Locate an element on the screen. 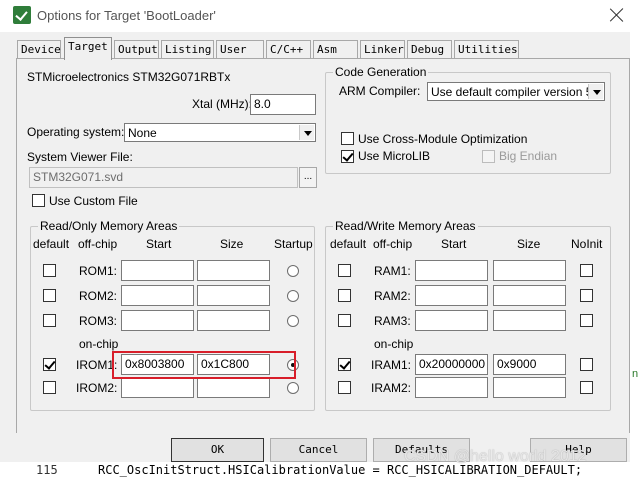 The image size is (640, 477). ram1-default-checkbox is located at coordinates (344, 270).